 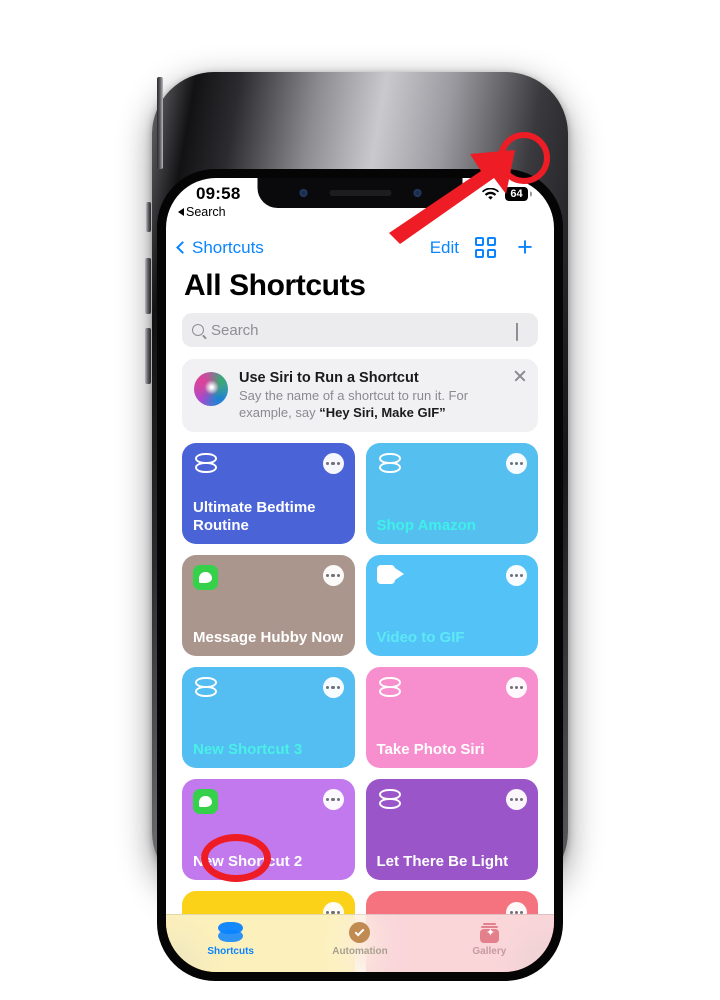 I want to click on edit-button: Edit, so click(x=444, y=248).